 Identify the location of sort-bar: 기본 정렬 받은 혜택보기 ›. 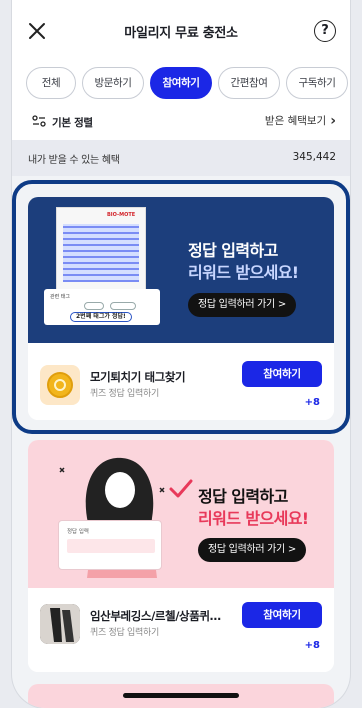
(181, 122).